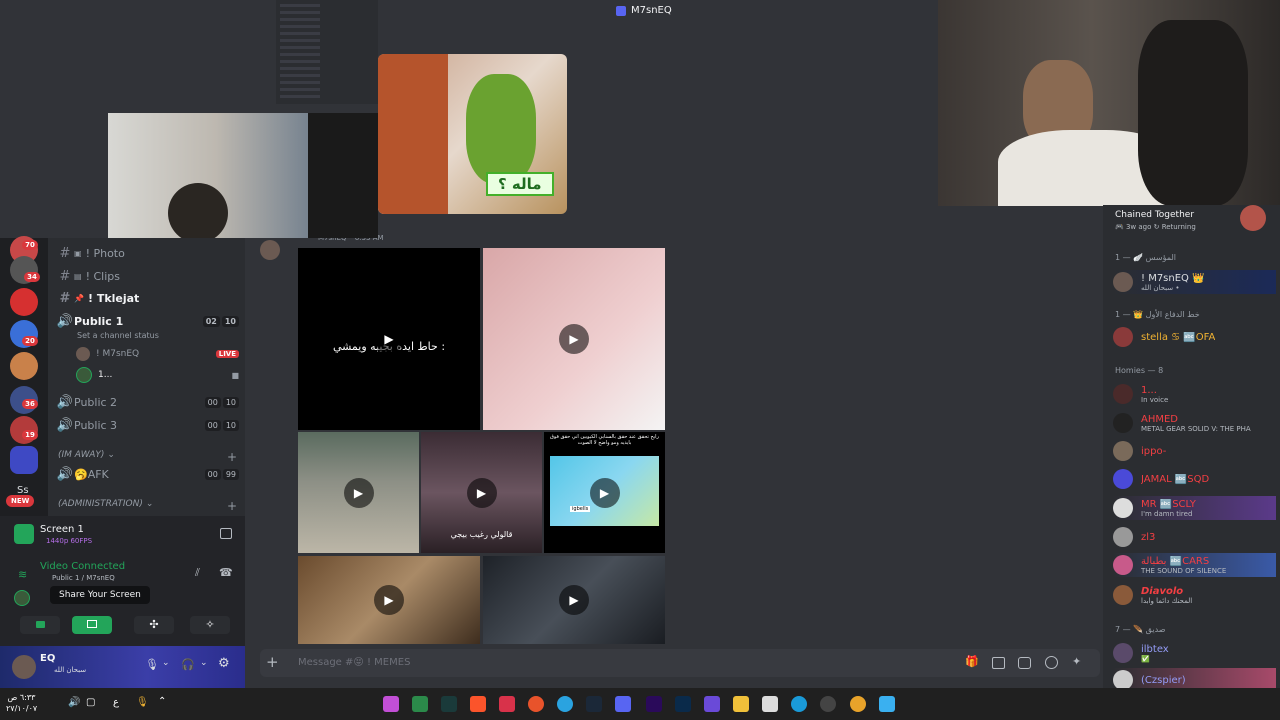  Describe the element at coordinates (1194, 595) in the screenshot. I see `member-row: Diavolo المحنك دائما وابدا` at that location.